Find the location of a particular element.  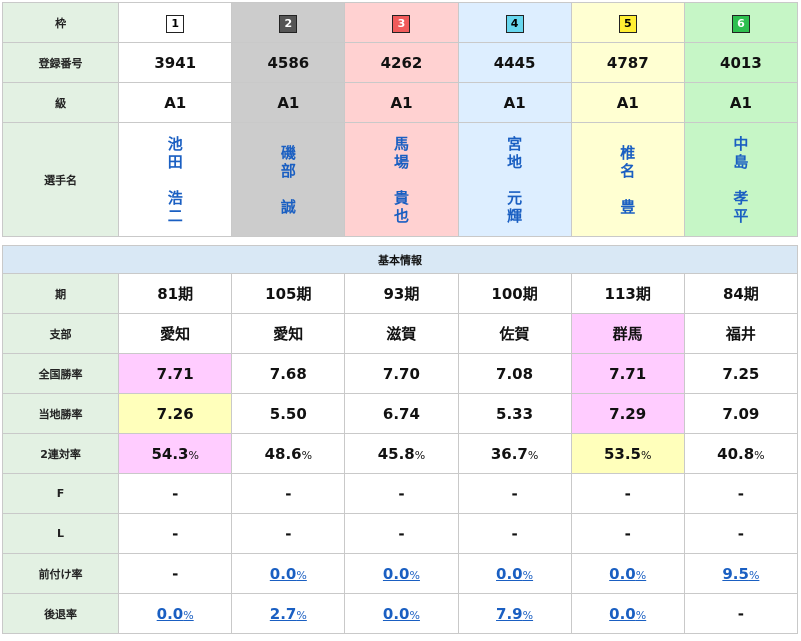

info-cell: 100期 is located at coordinates (514, 293).